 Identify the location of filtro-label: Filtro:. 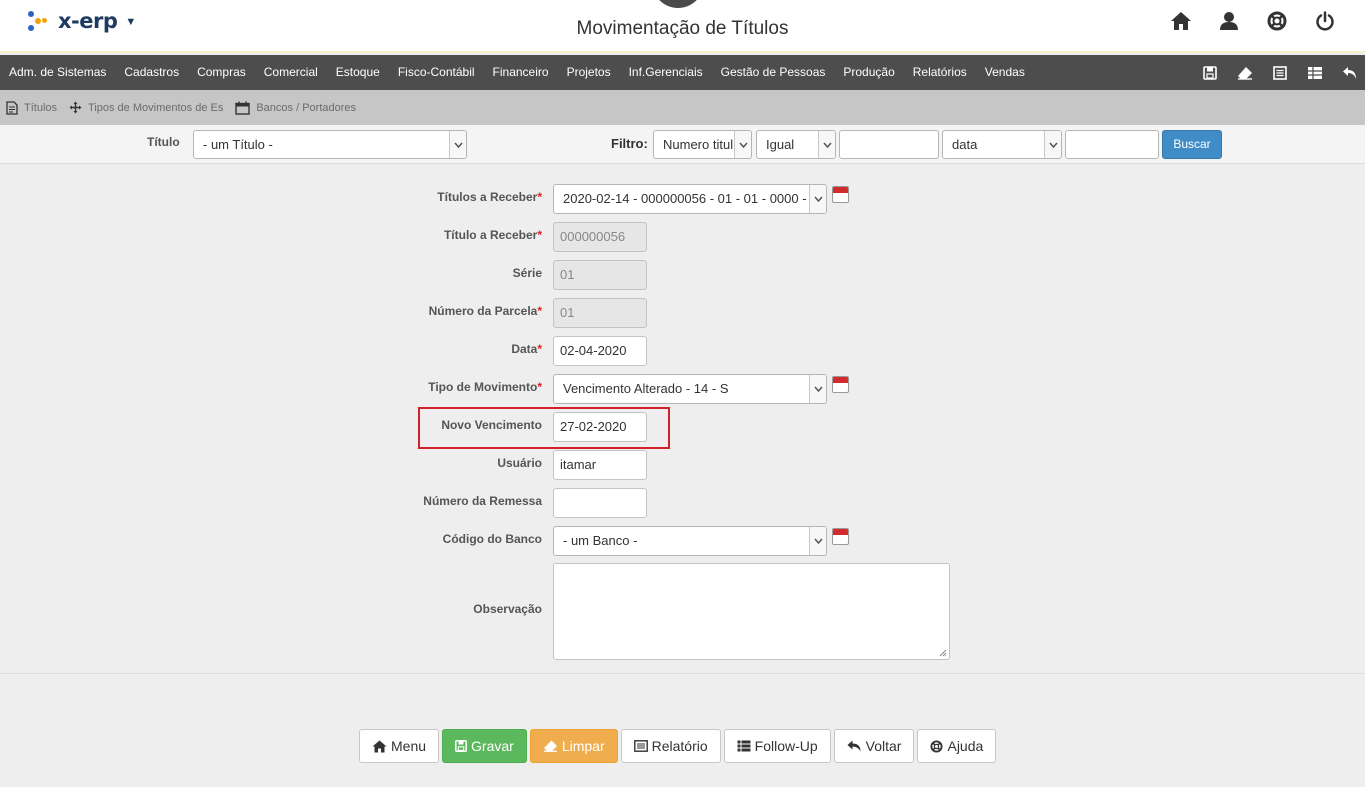
(629, 143).